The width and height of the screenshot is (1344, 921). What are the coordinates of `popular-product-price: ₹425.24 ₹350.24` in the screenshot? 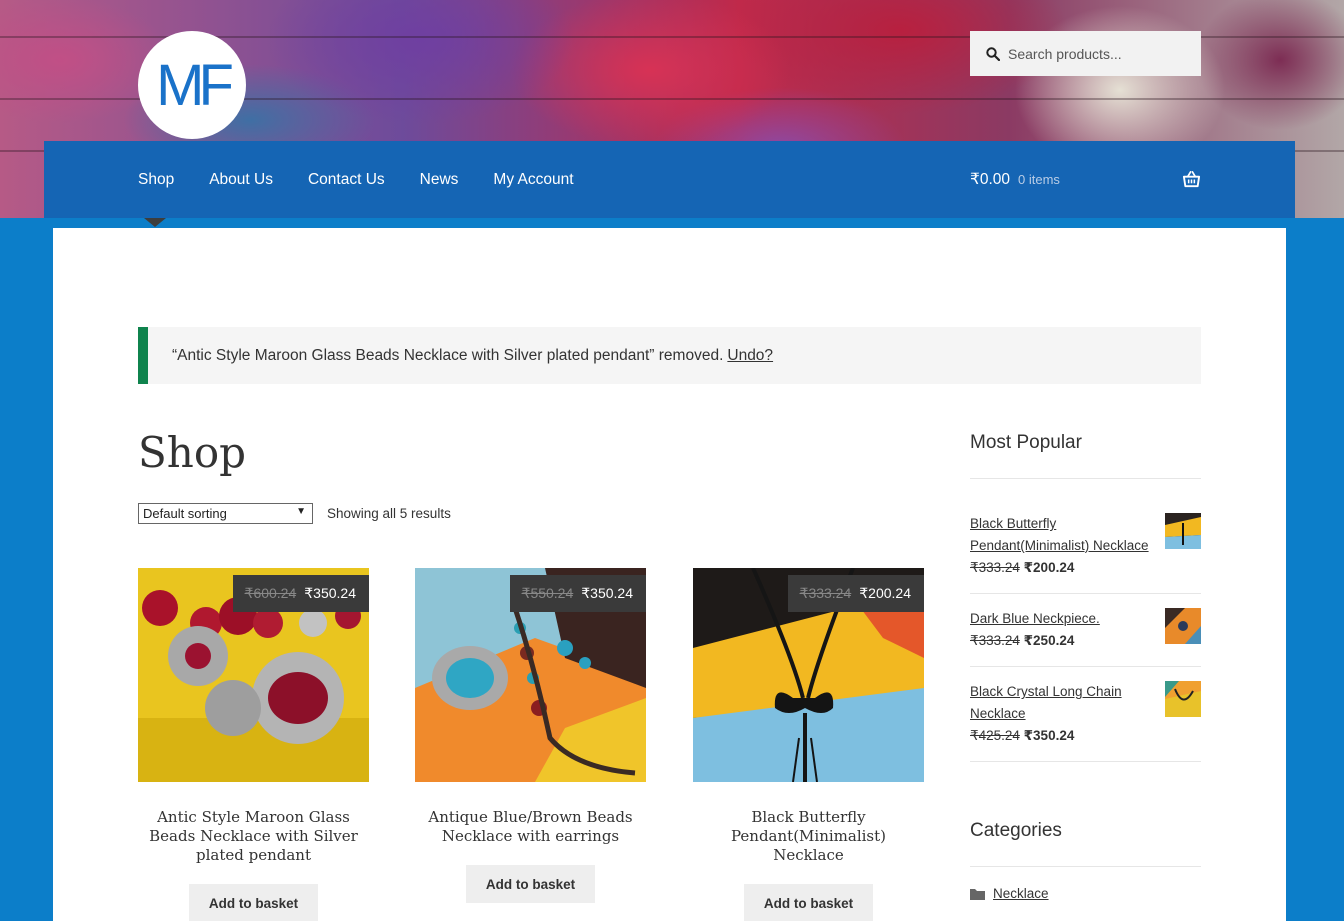 It's located at (1085, 736).